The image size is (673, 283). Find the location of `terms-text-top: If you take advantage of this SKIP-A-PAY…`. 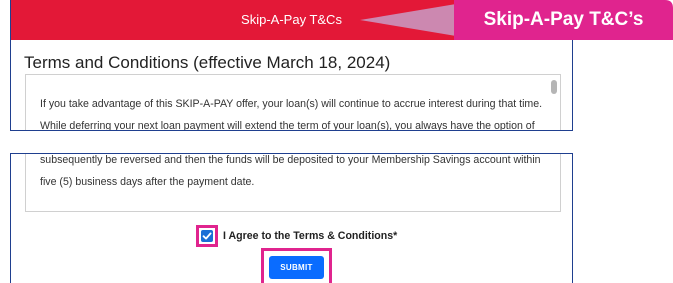

terms-text-top: If you take advantage of this SKIP-A-PAY… is located at coordinates (291, 114).